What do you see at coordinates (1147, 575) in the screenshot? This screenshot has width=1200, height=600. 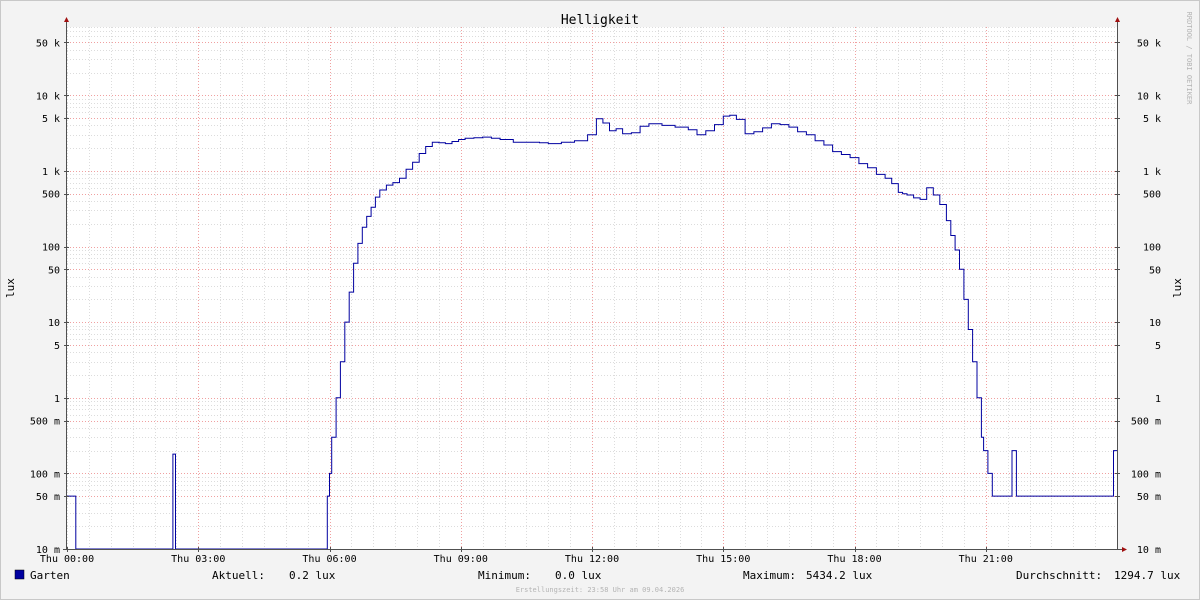 I see `stat-durchschnitt-value: 1294.7 lux` at bounding box center [1147, 575].